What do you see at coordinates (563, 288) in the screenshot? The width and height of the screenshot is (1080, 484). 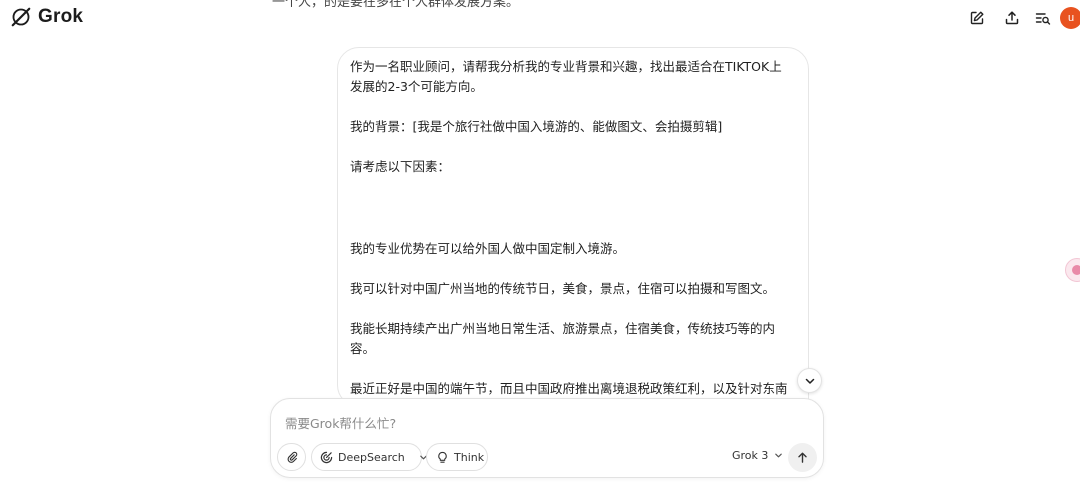 I see `message-paragraph: 我可以针对中国广州当地的传统节日，美食，景点，住宿可以拍摄和写图文。` at bounding box center [563, 288].